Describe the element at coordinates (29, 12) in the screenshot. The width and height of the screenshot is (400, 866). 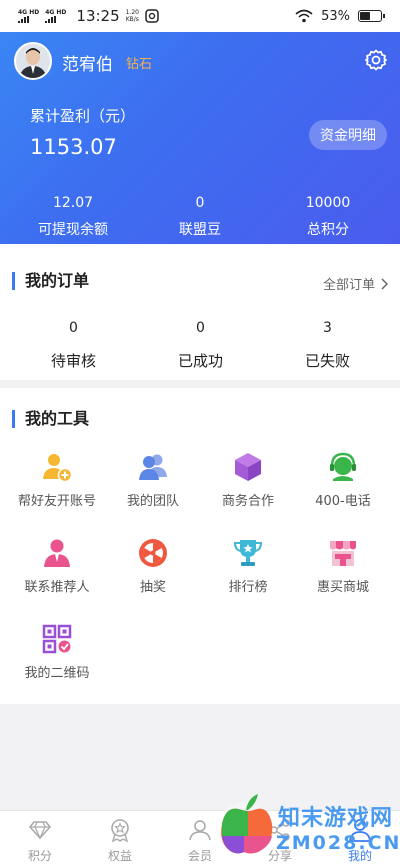
I see `network-label: 4G HD` at that location.